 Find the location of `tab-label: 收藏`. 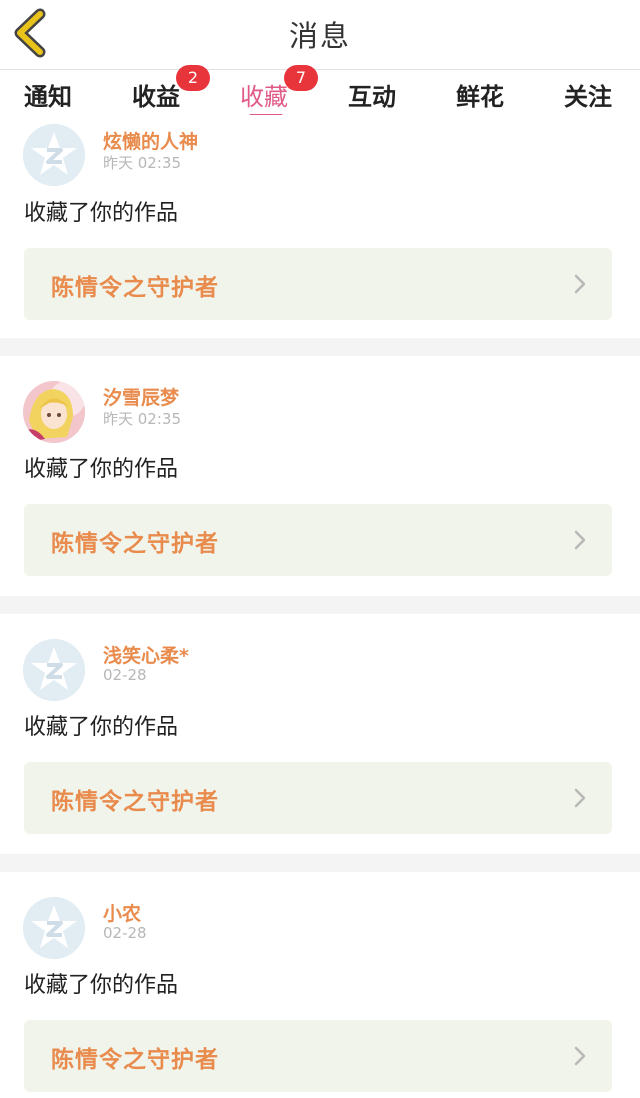

tab-label: 收藏 is located at coordinates (264, 97).